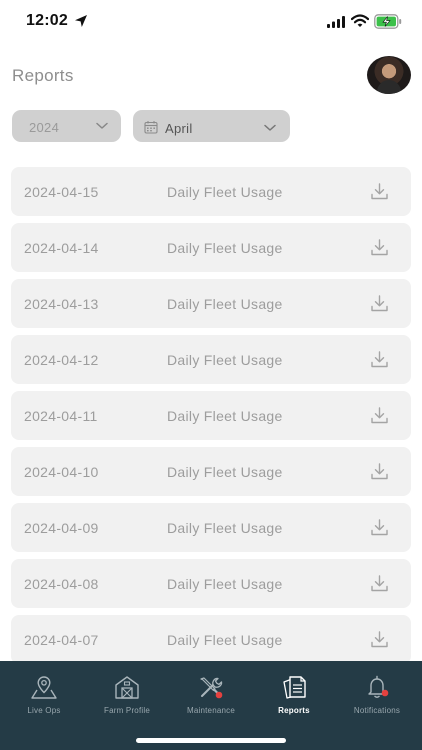 The image size is (422, 750). Describe the element at coordinates (66, 126) in the screenshot. I see `year-select: 2024` at that location.